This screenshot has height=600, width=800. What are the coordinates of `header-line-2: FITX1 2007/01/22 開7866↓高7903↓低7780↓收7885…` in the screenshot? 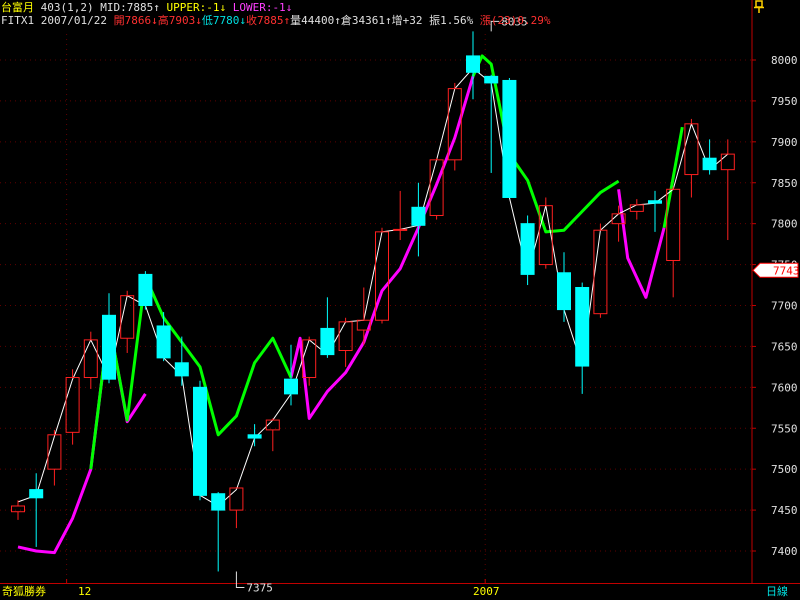 It's located at (275, 21).